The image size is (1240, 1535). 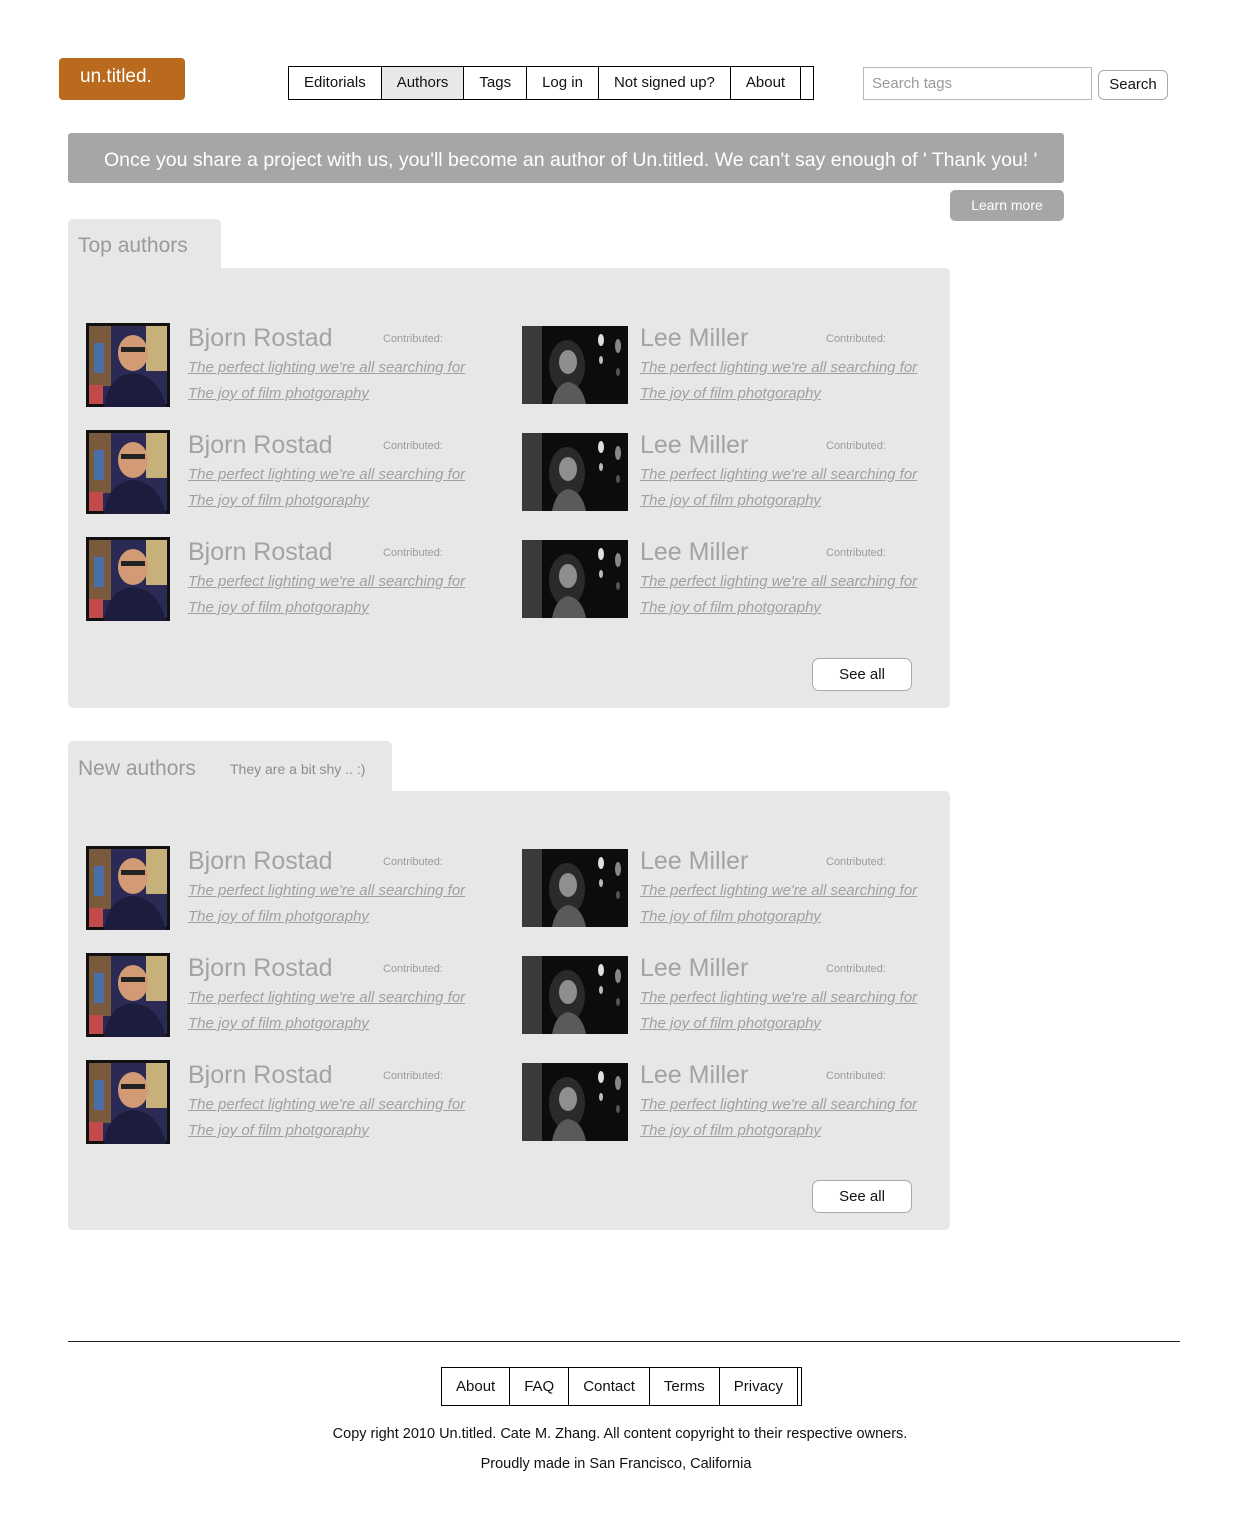 I want to click on nav-editorials: Editorials, so click(x=335, y=83).